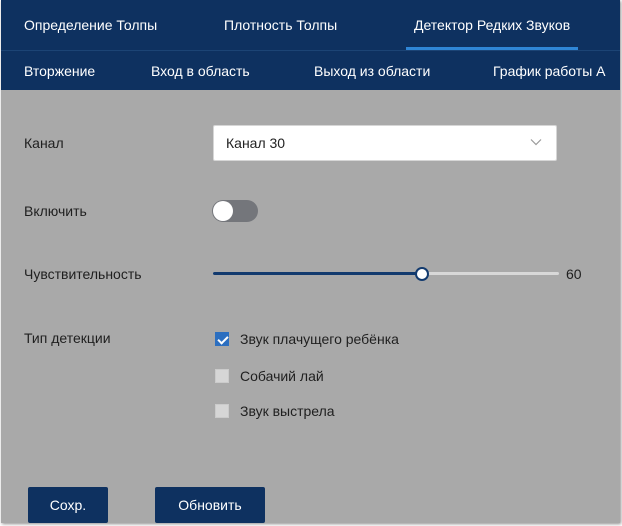 Image resolution: width=622 pixels, height=526 pixels. I want to click on toggle-knob, so click(223, 211).